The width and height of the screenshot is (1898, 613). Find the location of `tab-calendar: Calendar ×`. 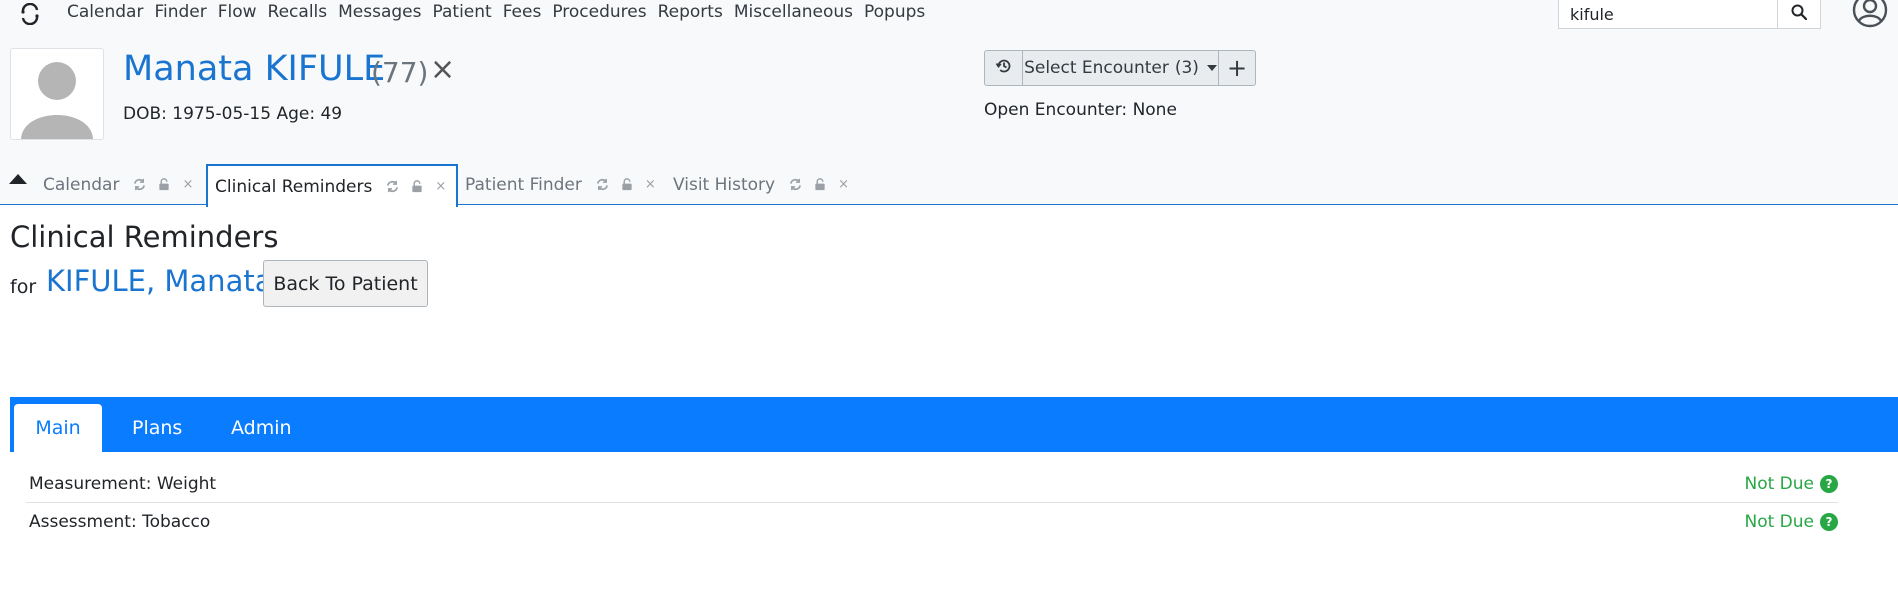

tab-calendar: Calendar × is located at coordinates (119, 184).